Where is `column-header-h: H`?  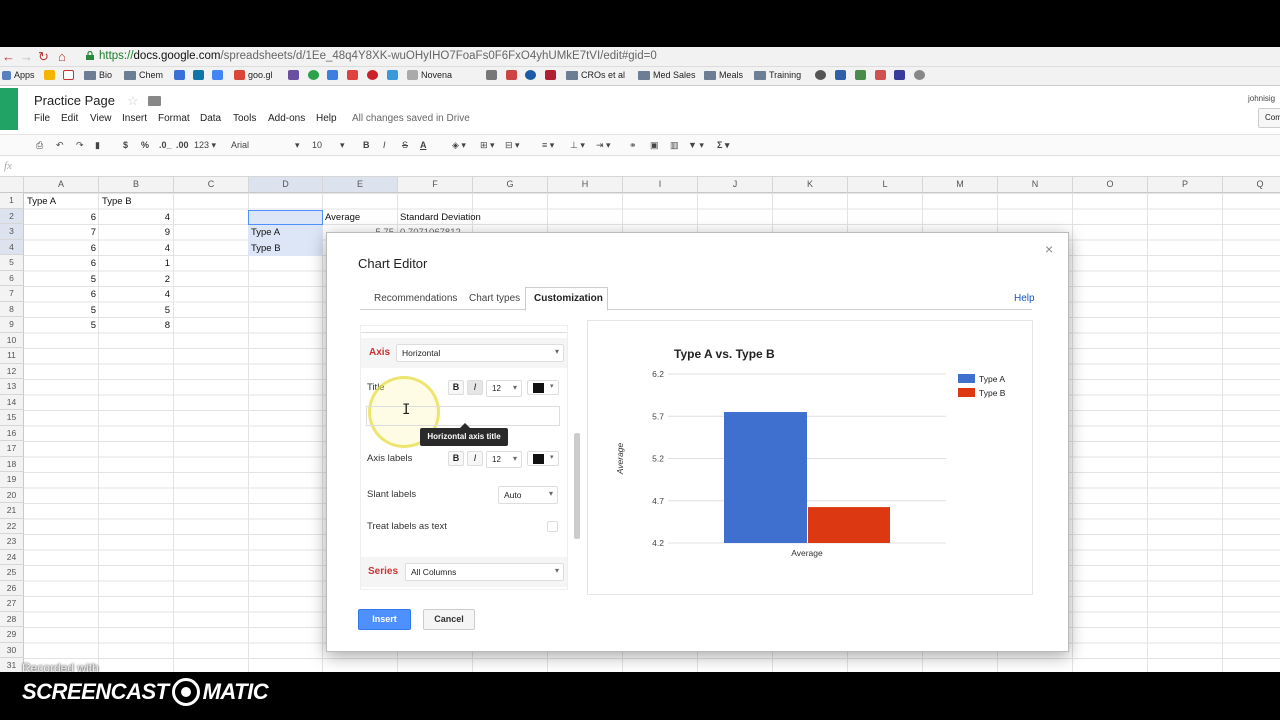
column-header-h: H is located at coordinates (585, 185).